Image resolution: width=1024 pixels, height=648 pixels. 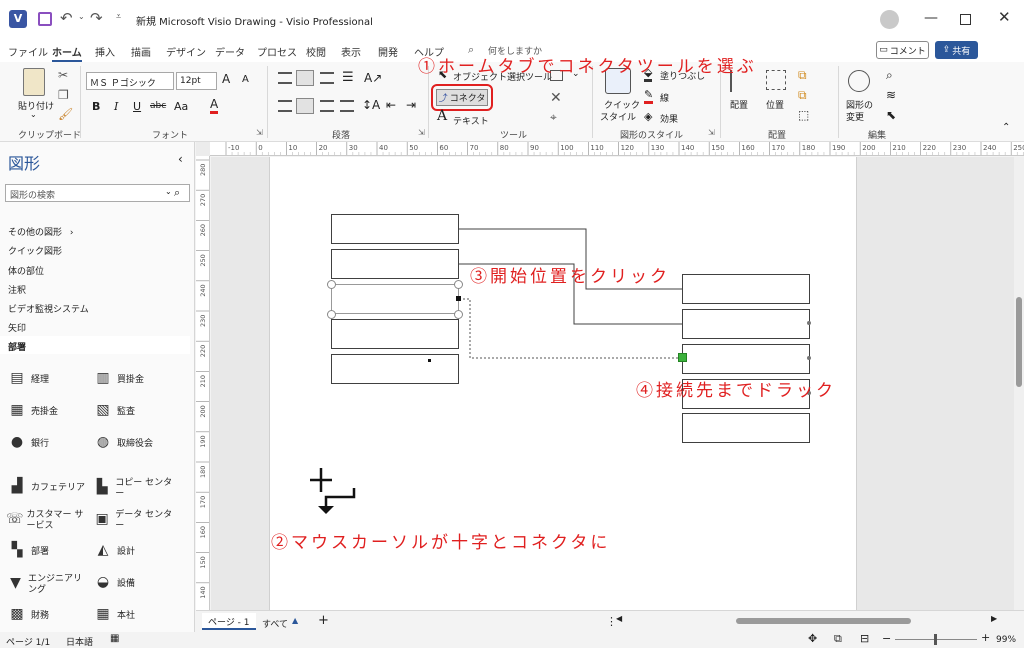 What do you see at coordinates (63, 75) in the screenshot?
I see `cut-icon: ✂` at bounding box center [63, 75].